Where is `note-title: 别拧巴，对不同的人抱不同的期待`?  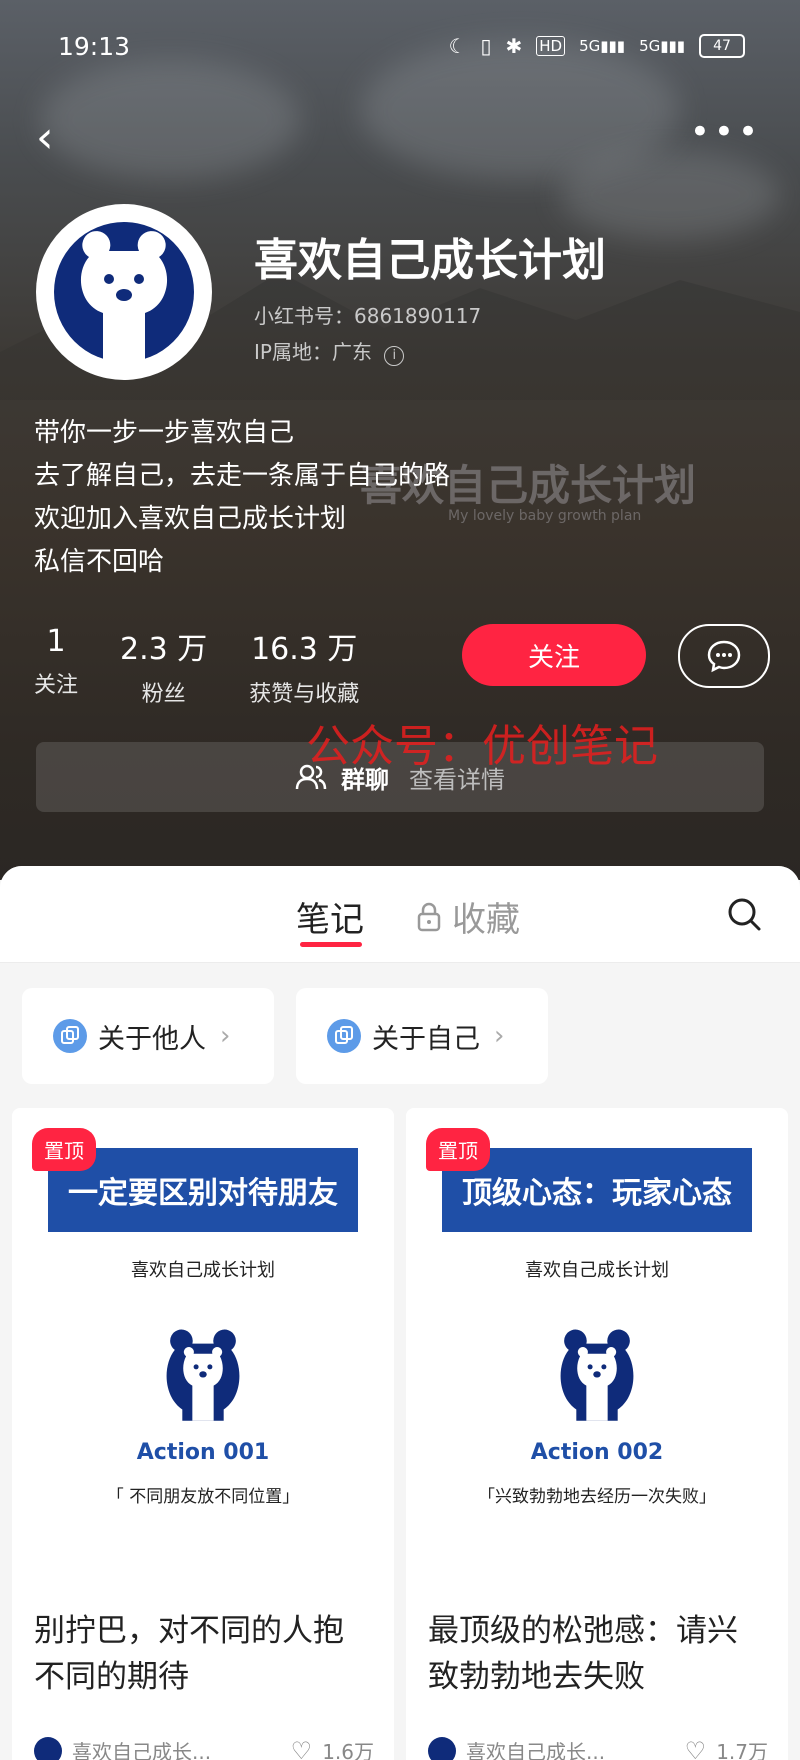 note-title: 别拧巴，对不同的人抱不同的期待 is located at coordinates (189, 1654).